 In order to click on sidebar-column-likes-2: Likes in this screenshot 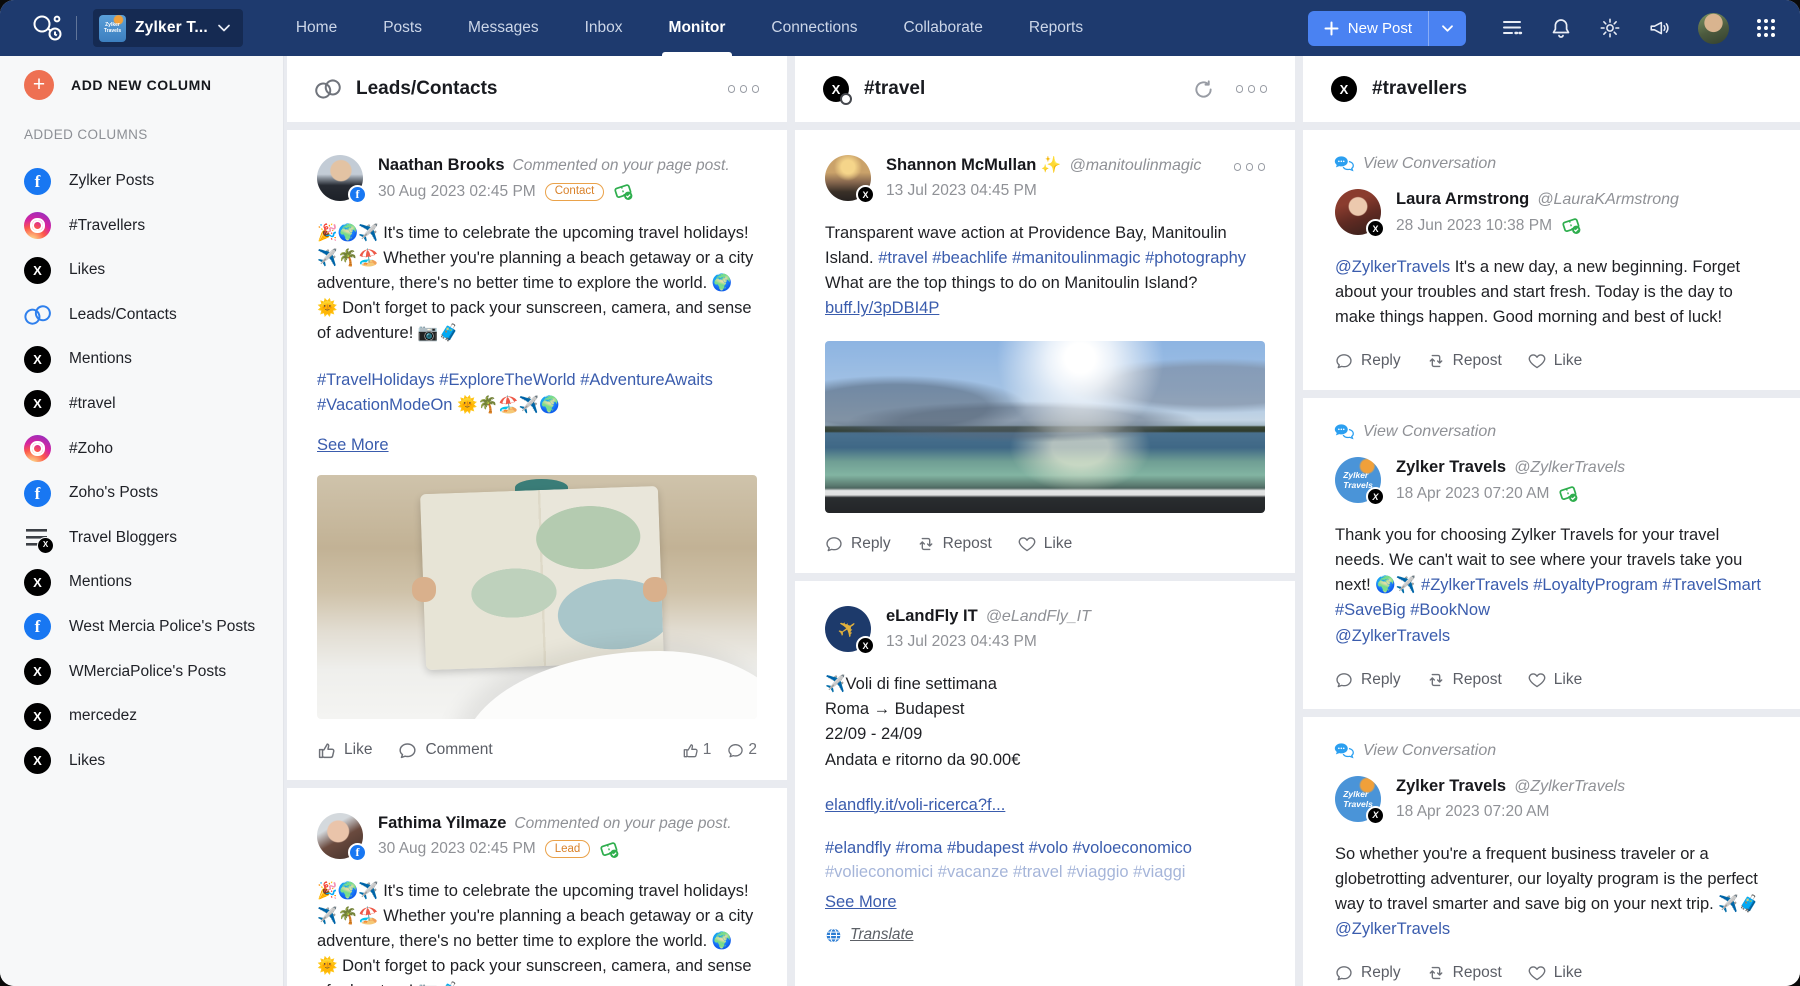, I will do `click(141, 761)`.